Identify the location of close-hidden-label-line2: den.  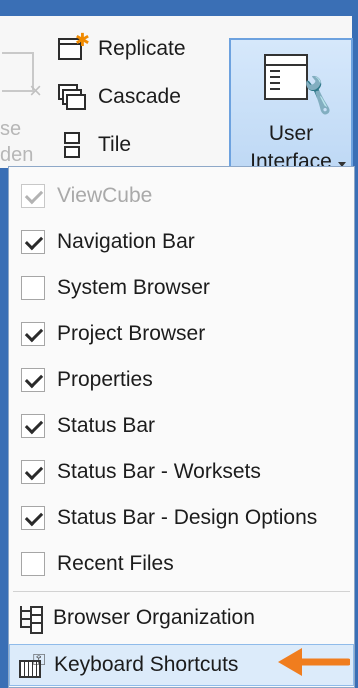
(17, 155).